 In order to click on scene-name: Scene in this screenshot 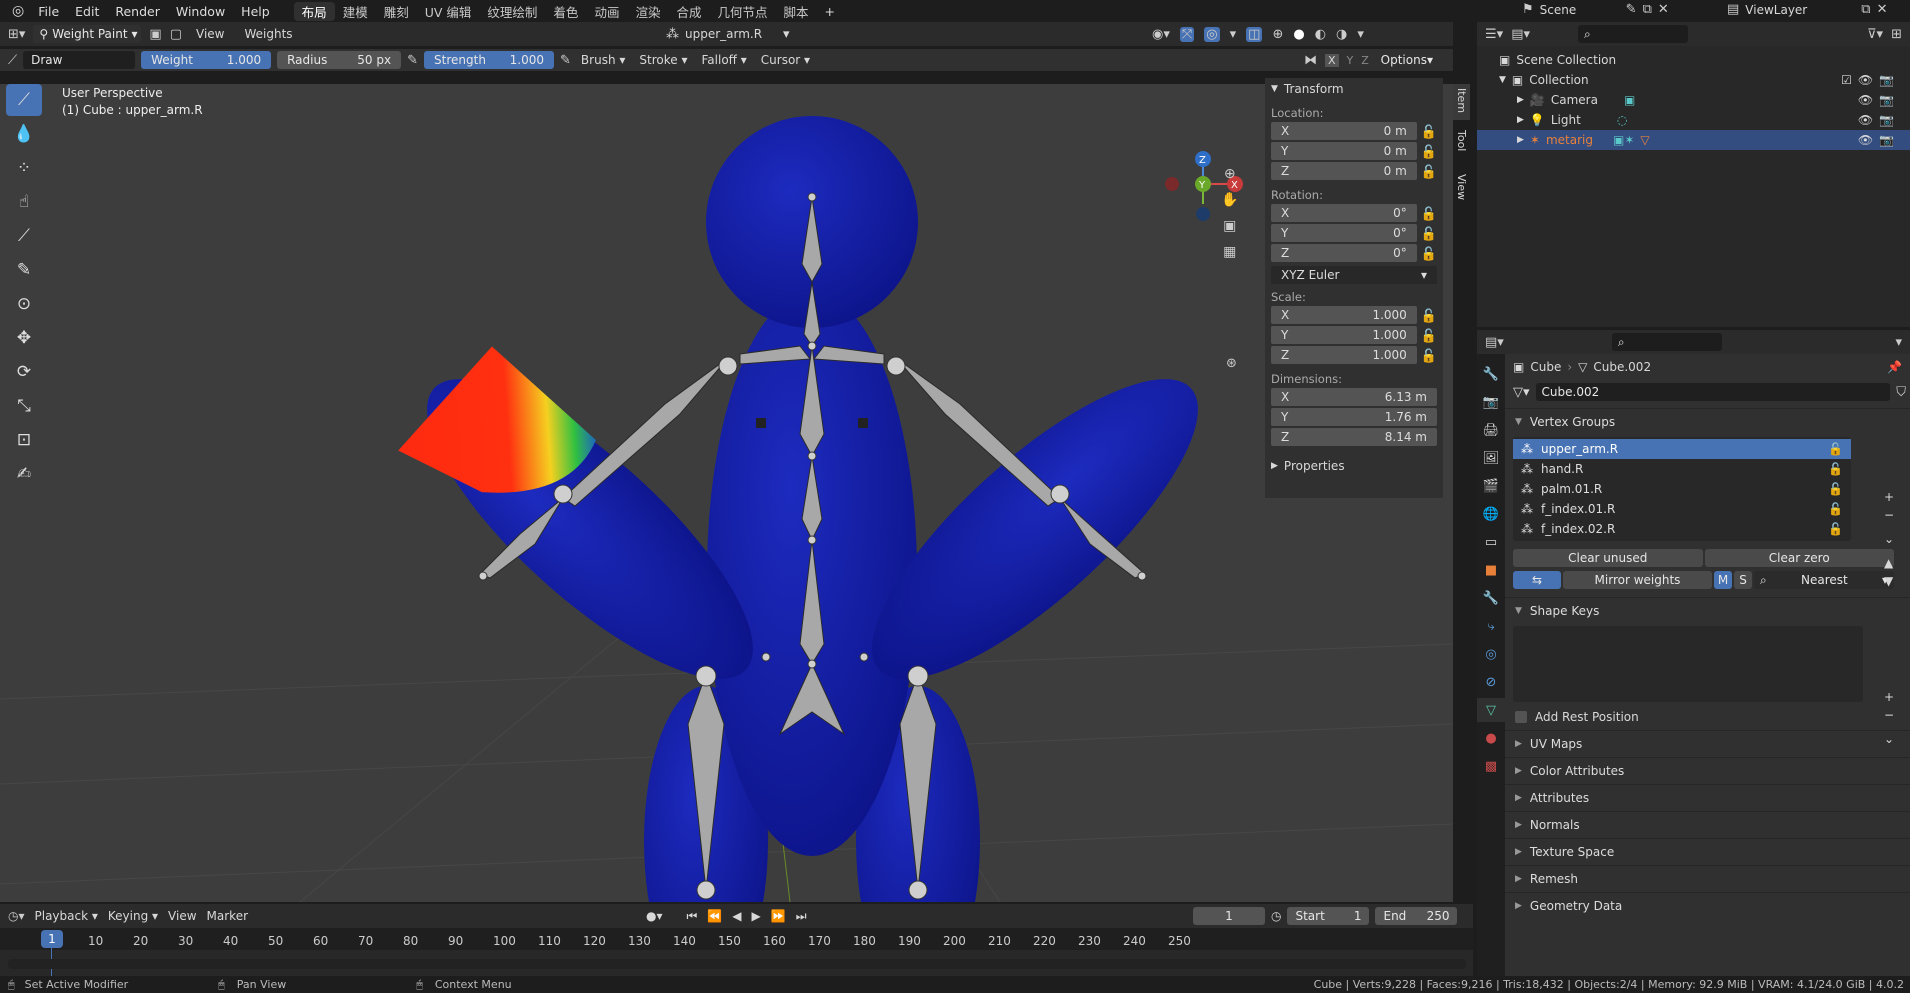, I will do `click(1580, 10)`.